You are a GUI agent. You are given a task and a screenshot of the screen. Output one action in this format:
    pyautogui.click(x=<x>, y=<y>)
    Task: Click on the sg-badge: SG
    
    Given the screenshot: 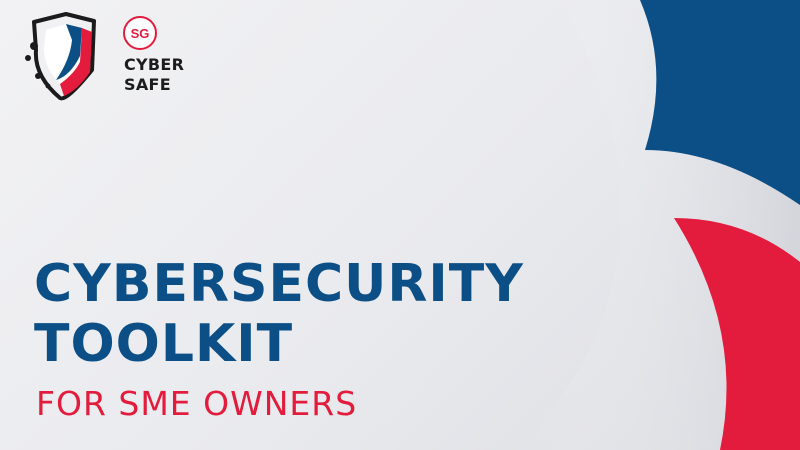 What is the action you would take?
    pyautogui.click(x=140, y=33)
    